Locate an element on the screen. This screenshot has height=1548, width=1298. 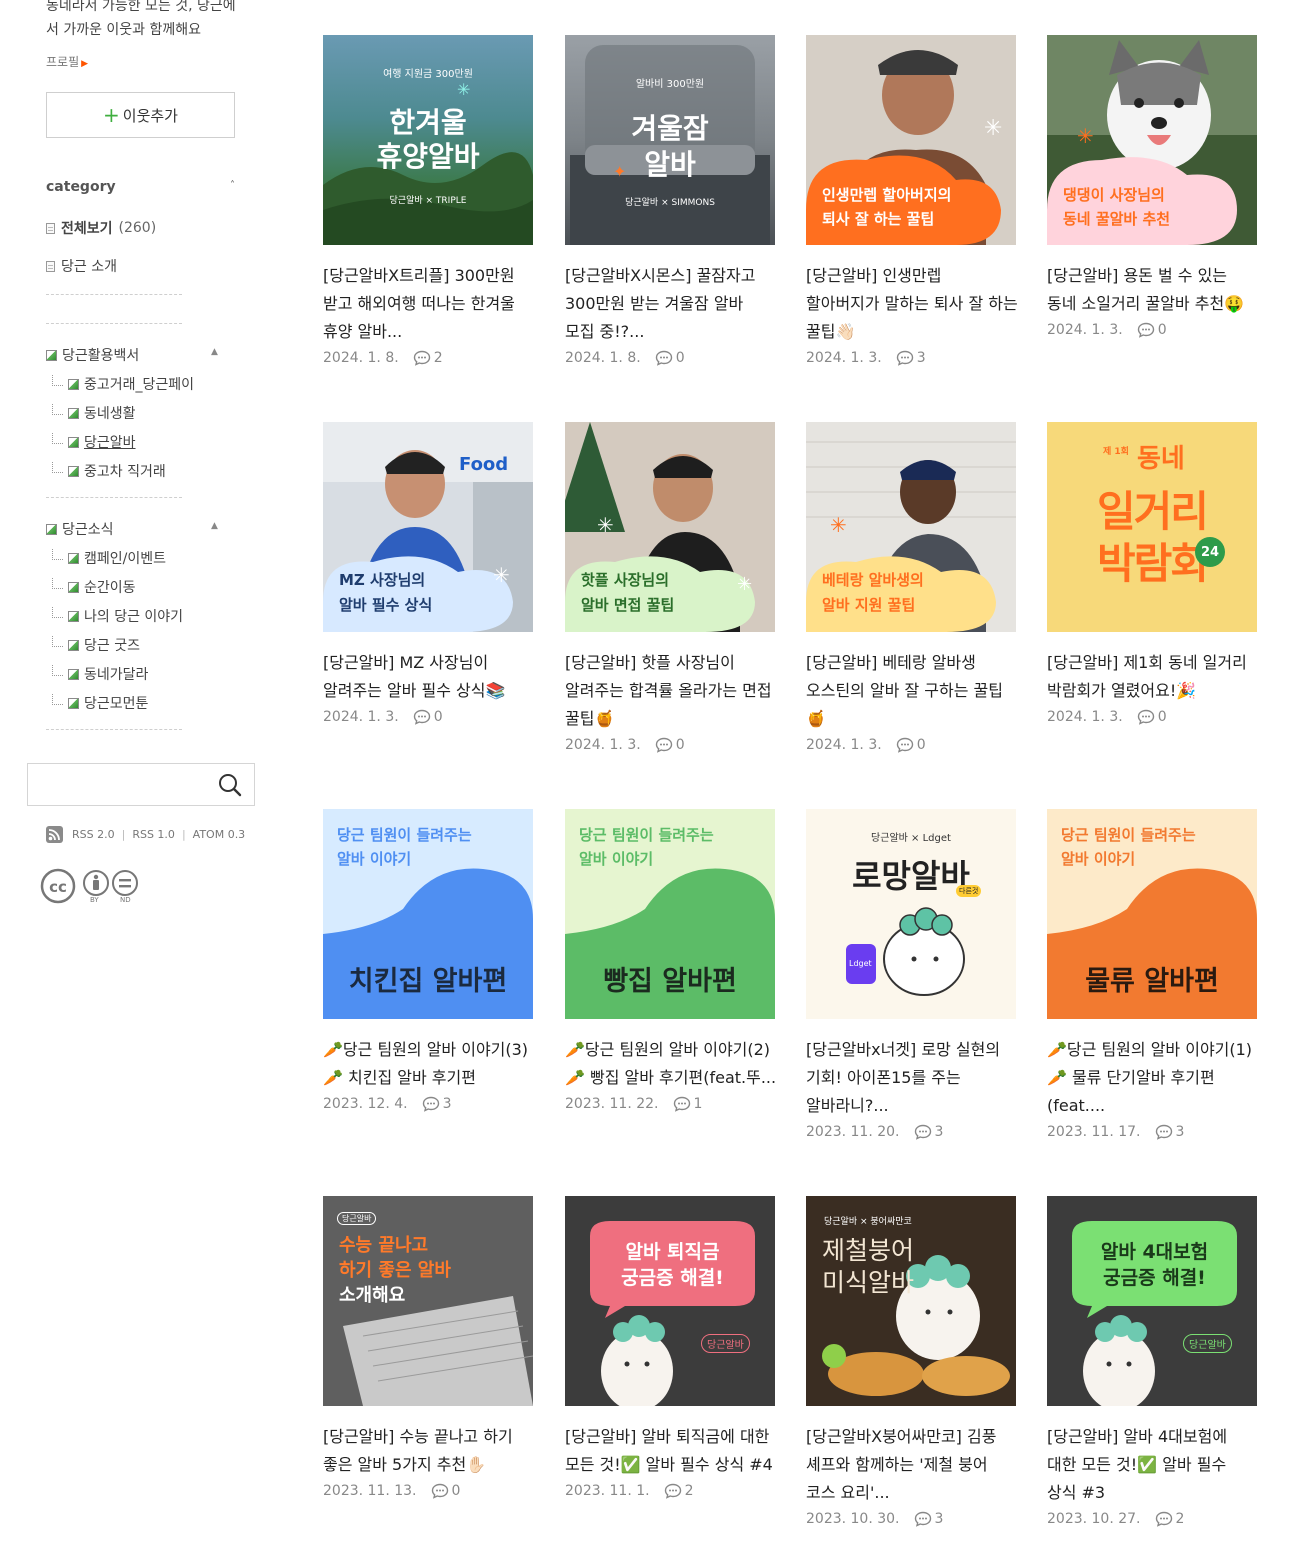
post-title: 🥕당근 팀원의 알바 이야기(3)🥕 치킨집 알바 후기편 is located at coordinates (429, 1064).